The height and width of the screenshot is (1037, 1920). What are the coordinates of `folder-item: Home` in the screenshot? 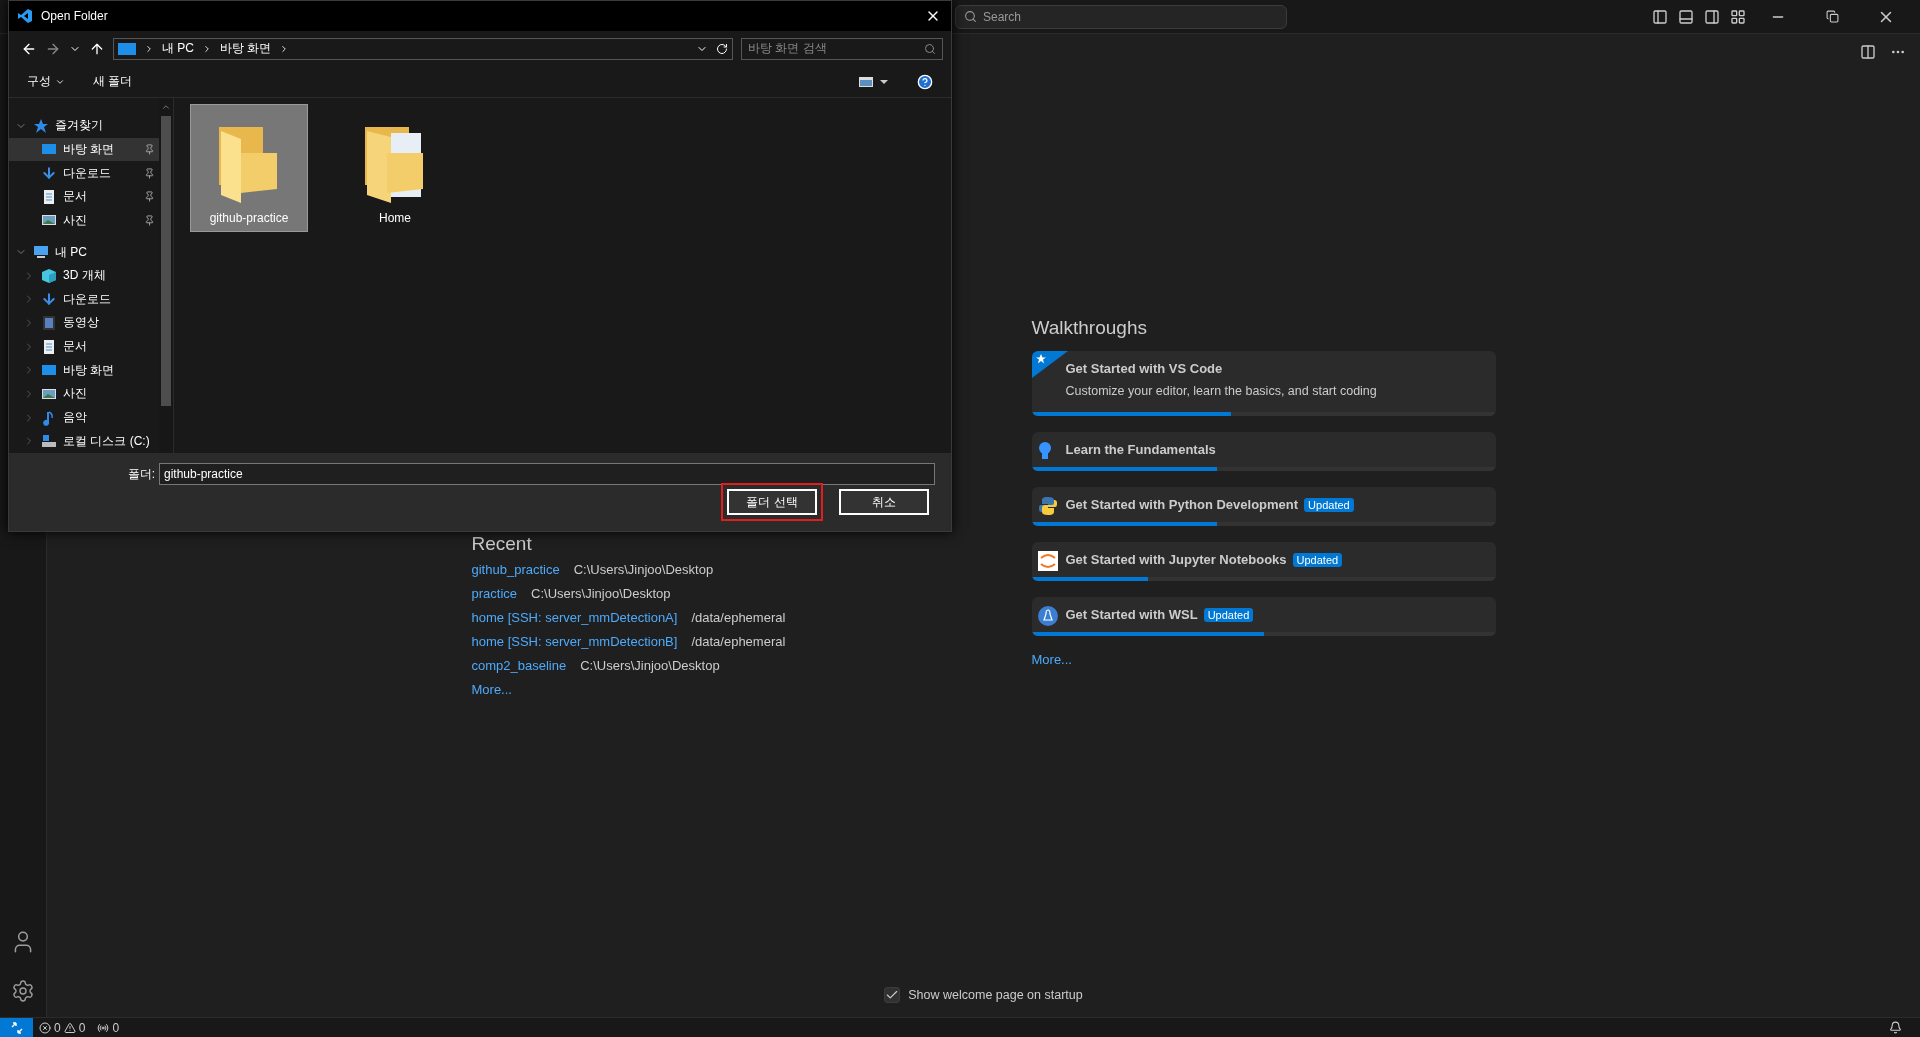 It's located at (395, 168).